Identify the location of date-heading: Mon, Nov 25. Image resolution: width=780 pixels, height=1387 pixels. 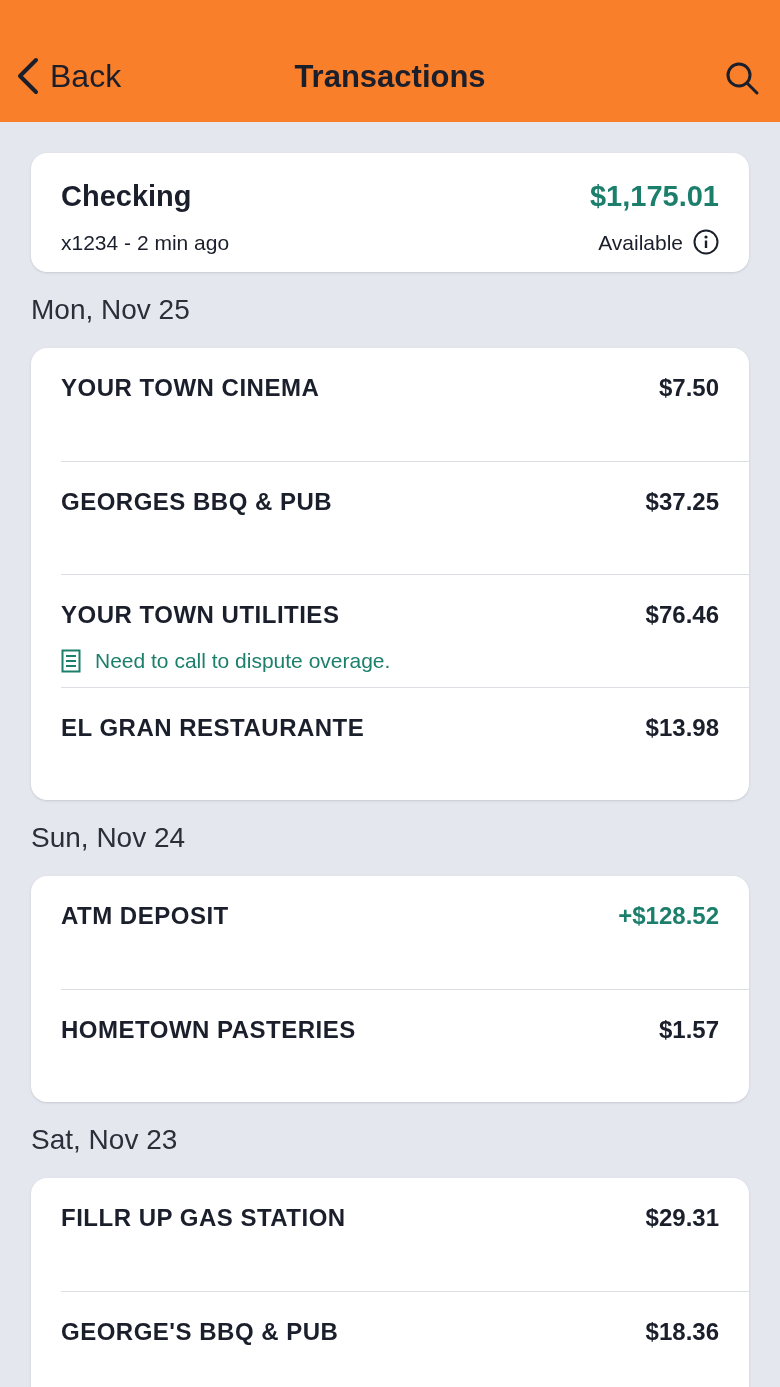
(110, 310).